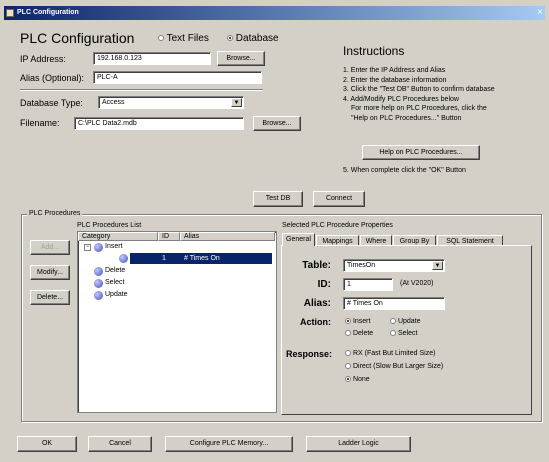 This screenshot has height=462, width=549. What do you see at coordinates (10, 13) in the screenshot?
I see `app-icon` at bounding box center [10, 13].